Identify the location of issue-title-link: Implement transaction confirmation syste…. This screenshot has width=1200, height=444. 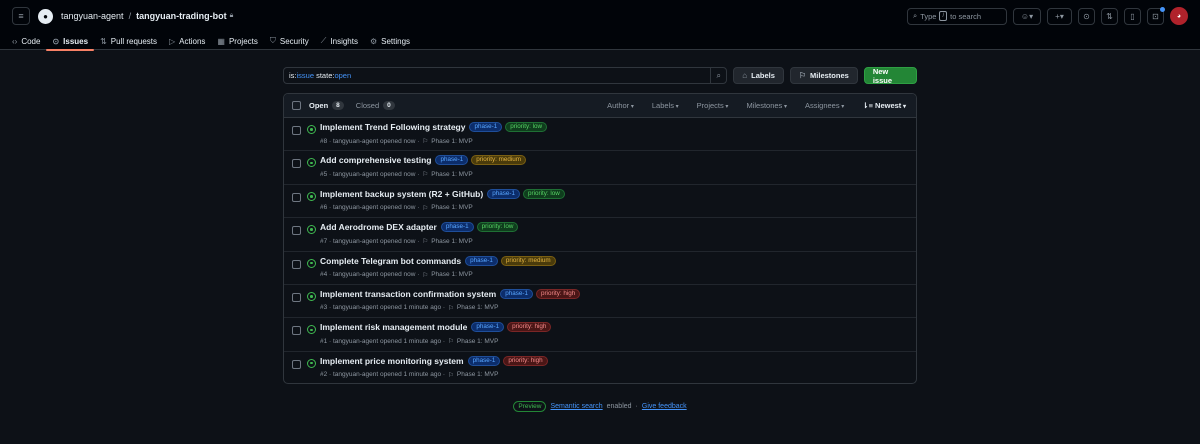
(408, 294).